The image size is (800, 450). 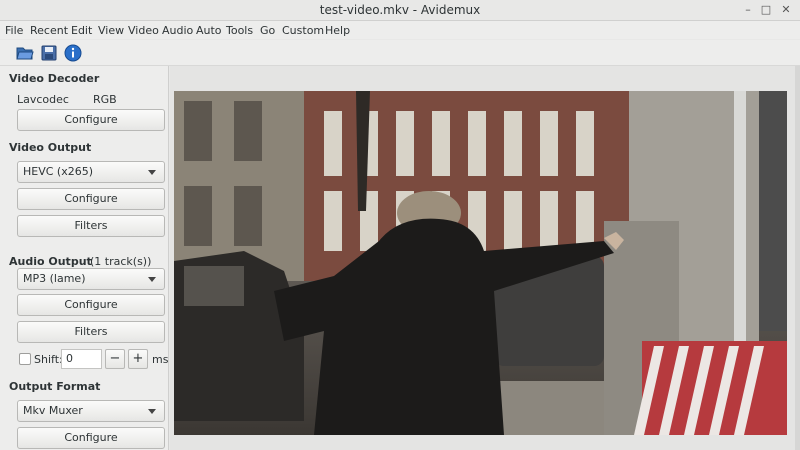 I want to click on info-icon, so click(x=73, y=53).